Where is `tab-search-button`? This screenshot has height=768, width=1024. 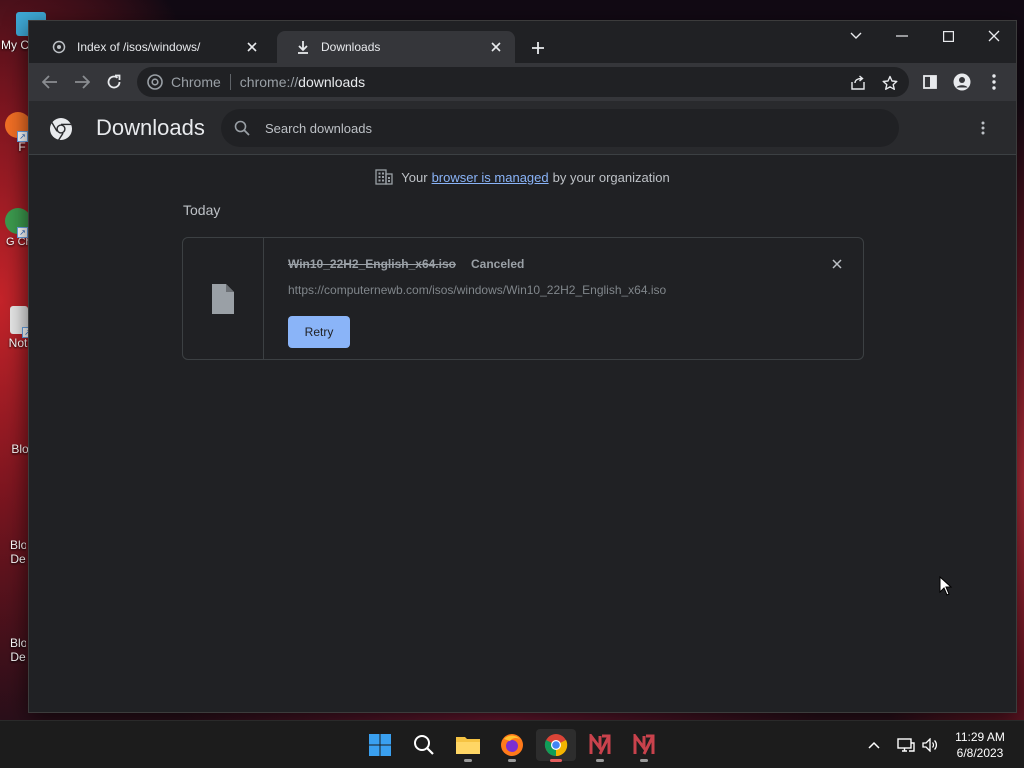 tab-search-button is located at coordinates (856, 36).